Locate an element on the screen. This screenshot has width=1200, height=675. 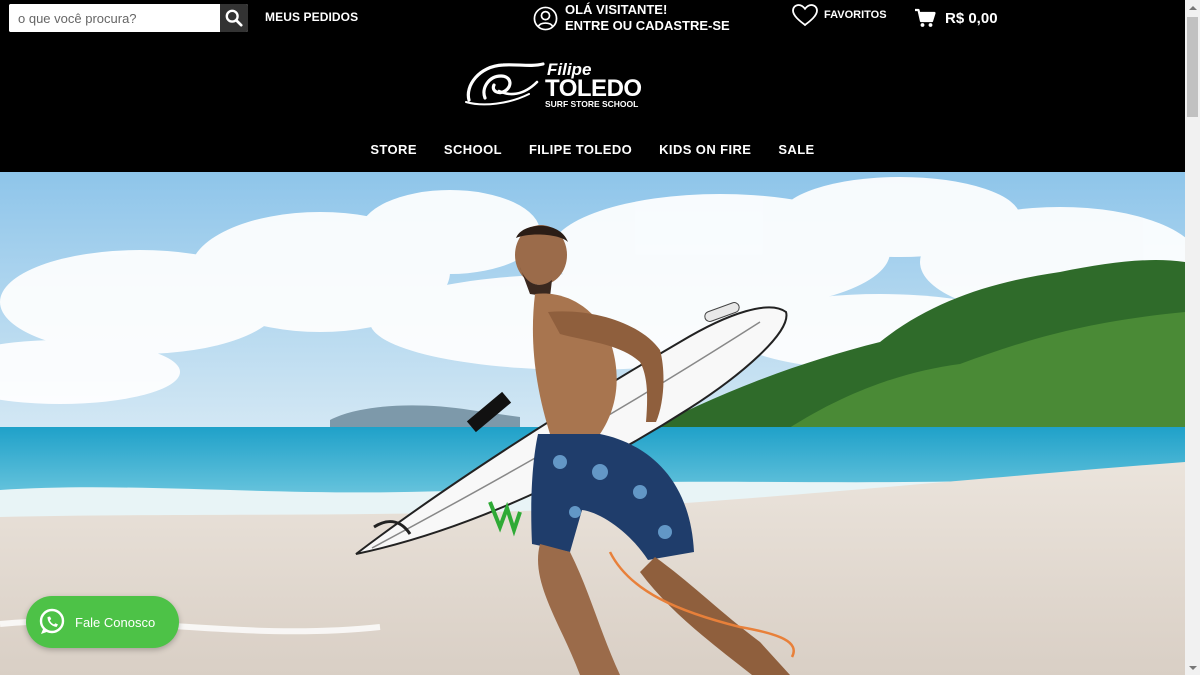
search-icon is located at coordinates (234, 18).